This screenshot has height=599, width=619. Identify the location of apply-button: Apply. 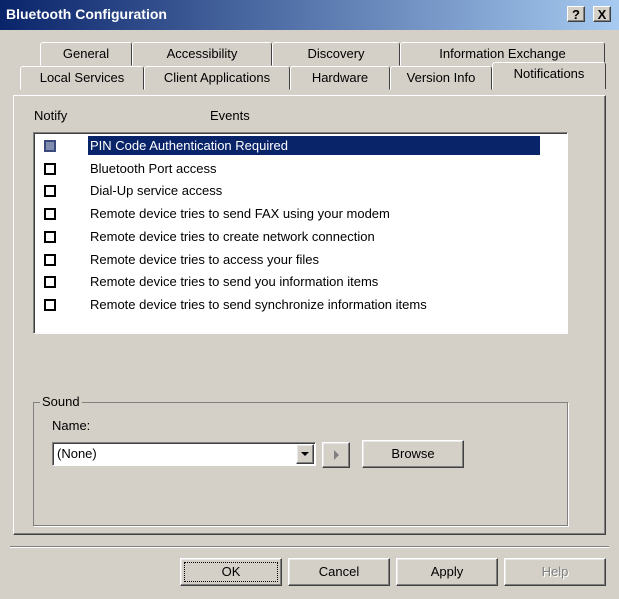
(447, 572).